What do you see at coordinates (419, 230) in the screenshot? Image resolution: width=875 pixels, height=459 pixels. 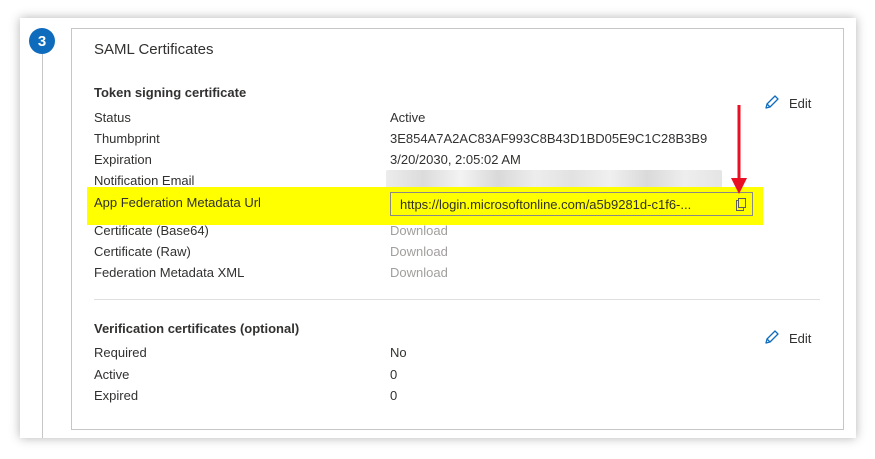 I see `certificate-base64-download-link: Download` at bounding box center [419, 230].